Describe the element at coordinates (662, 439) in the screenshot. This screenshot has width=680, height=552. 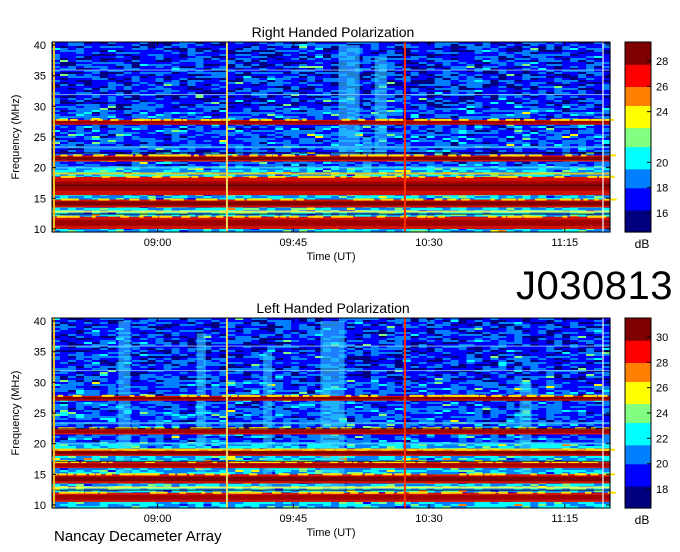
I see `colorbar-tick-label: 22` at that location.